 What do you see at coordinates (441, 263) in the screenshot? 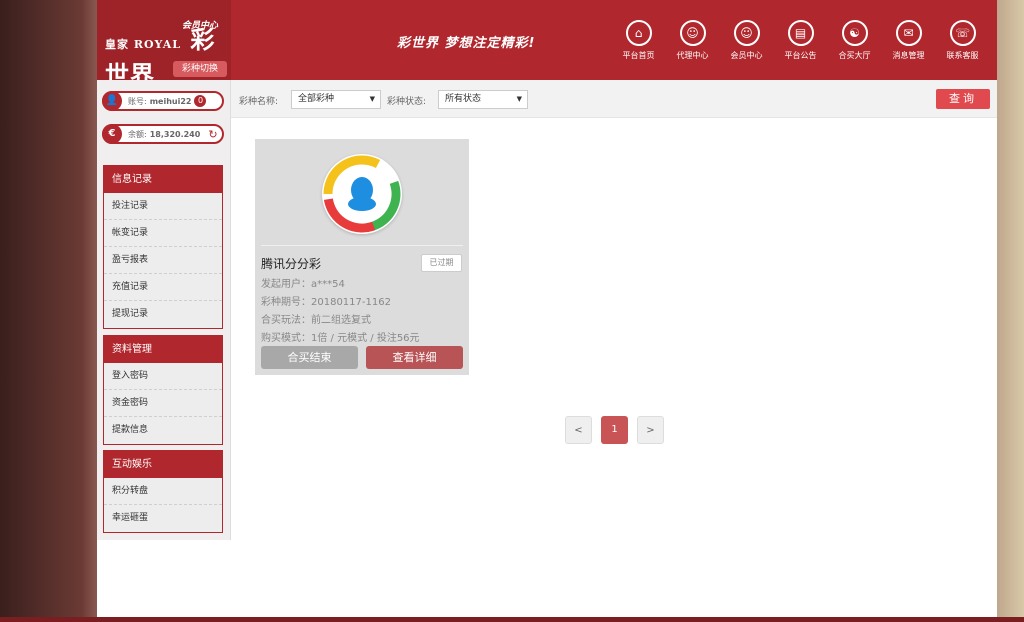
I see `status-badge: 已过期` at bounding box center [441, 263].